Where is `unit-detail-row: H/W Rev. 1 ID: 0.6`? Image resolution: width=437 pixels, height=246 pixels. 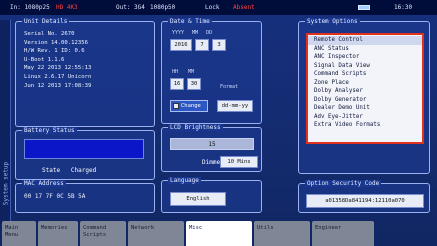
unit-detail-row: H/W Rev. 1 ID: 0.6 is located at coordinates (54, 51).